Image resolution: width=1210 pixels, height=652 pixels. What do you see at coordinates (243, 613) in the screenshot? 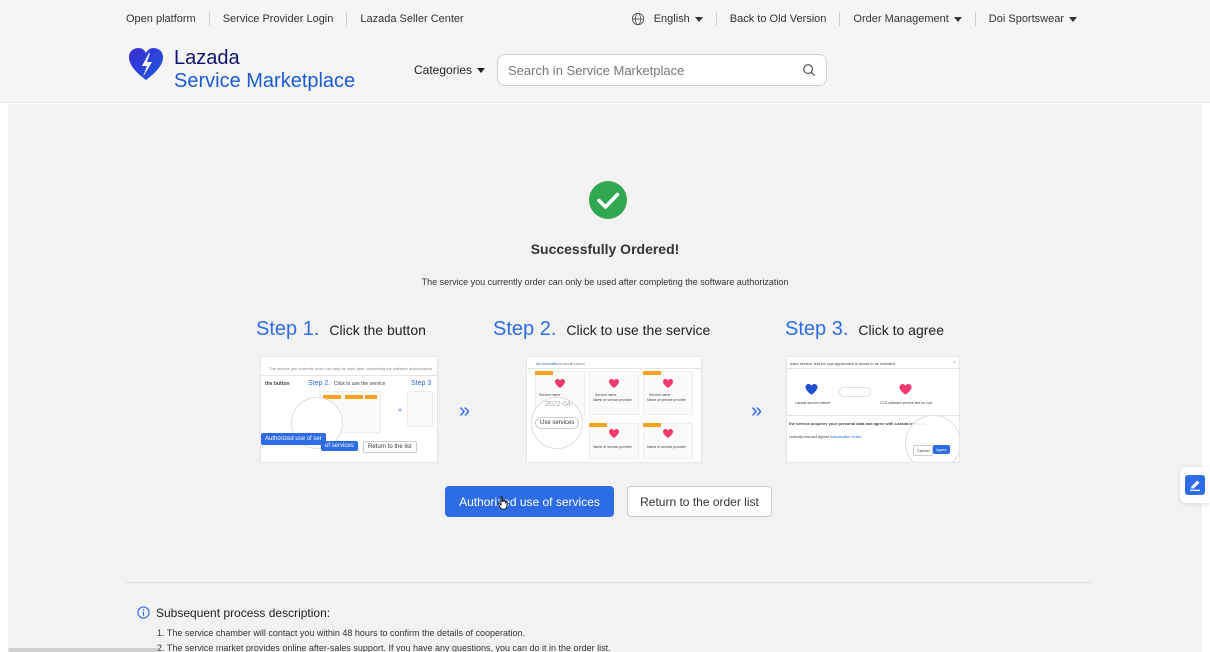
I see `process-description-title: Subsequent process description:` at bounding box center [243, 613].